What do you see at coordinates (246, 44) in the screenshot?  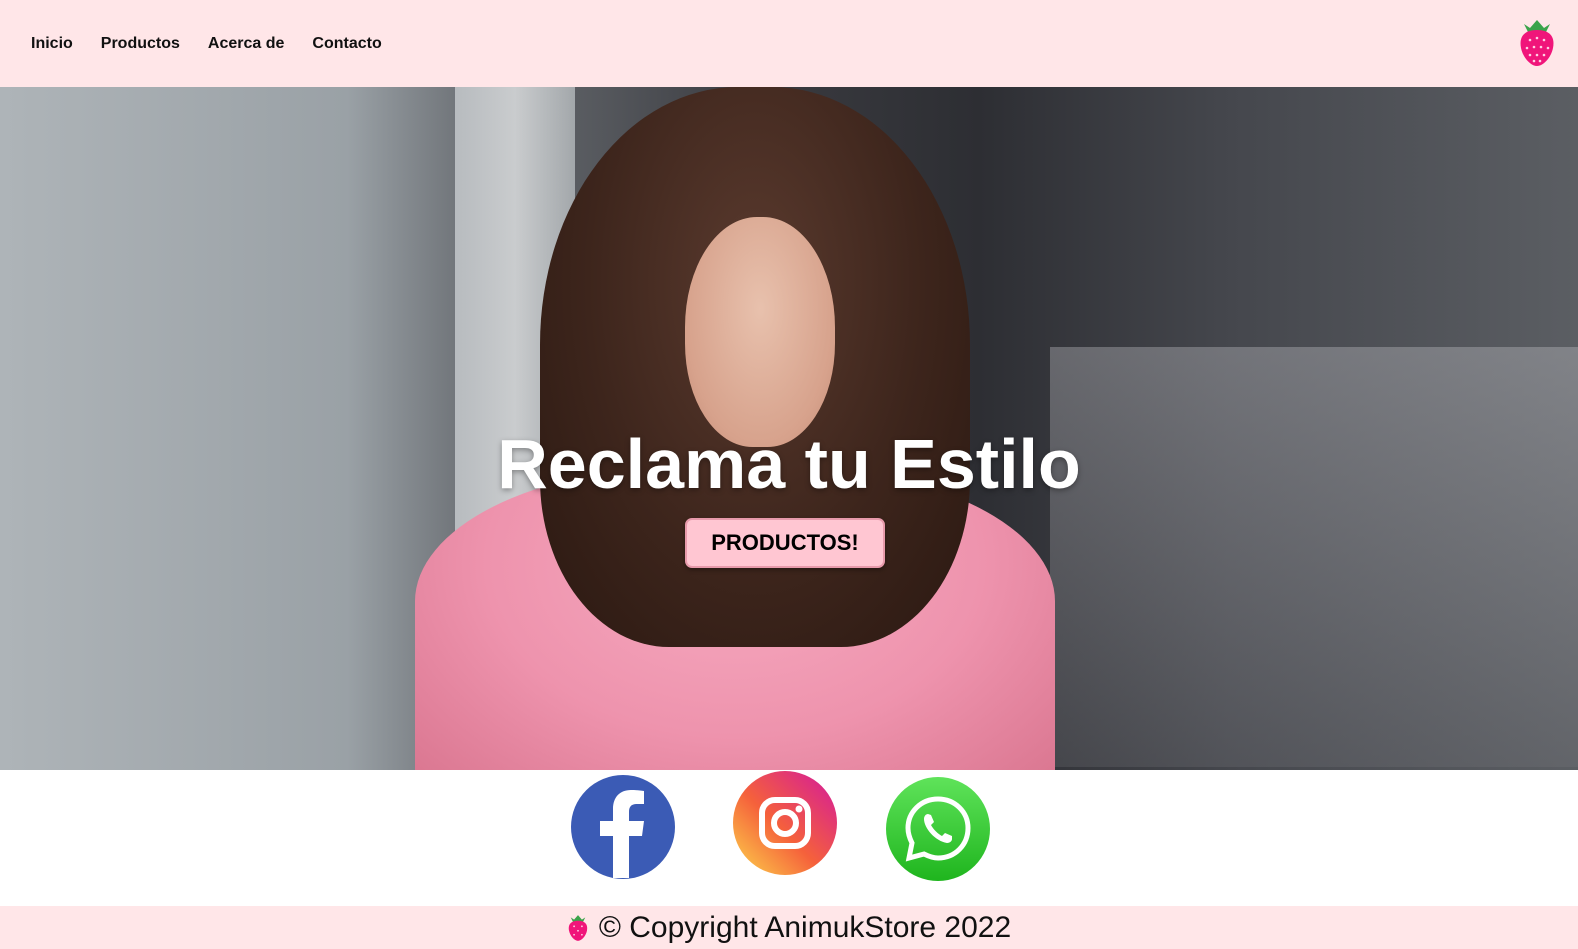 I see `nav-item-acerca-de: Acerca de` at bounding box center [246, 44].